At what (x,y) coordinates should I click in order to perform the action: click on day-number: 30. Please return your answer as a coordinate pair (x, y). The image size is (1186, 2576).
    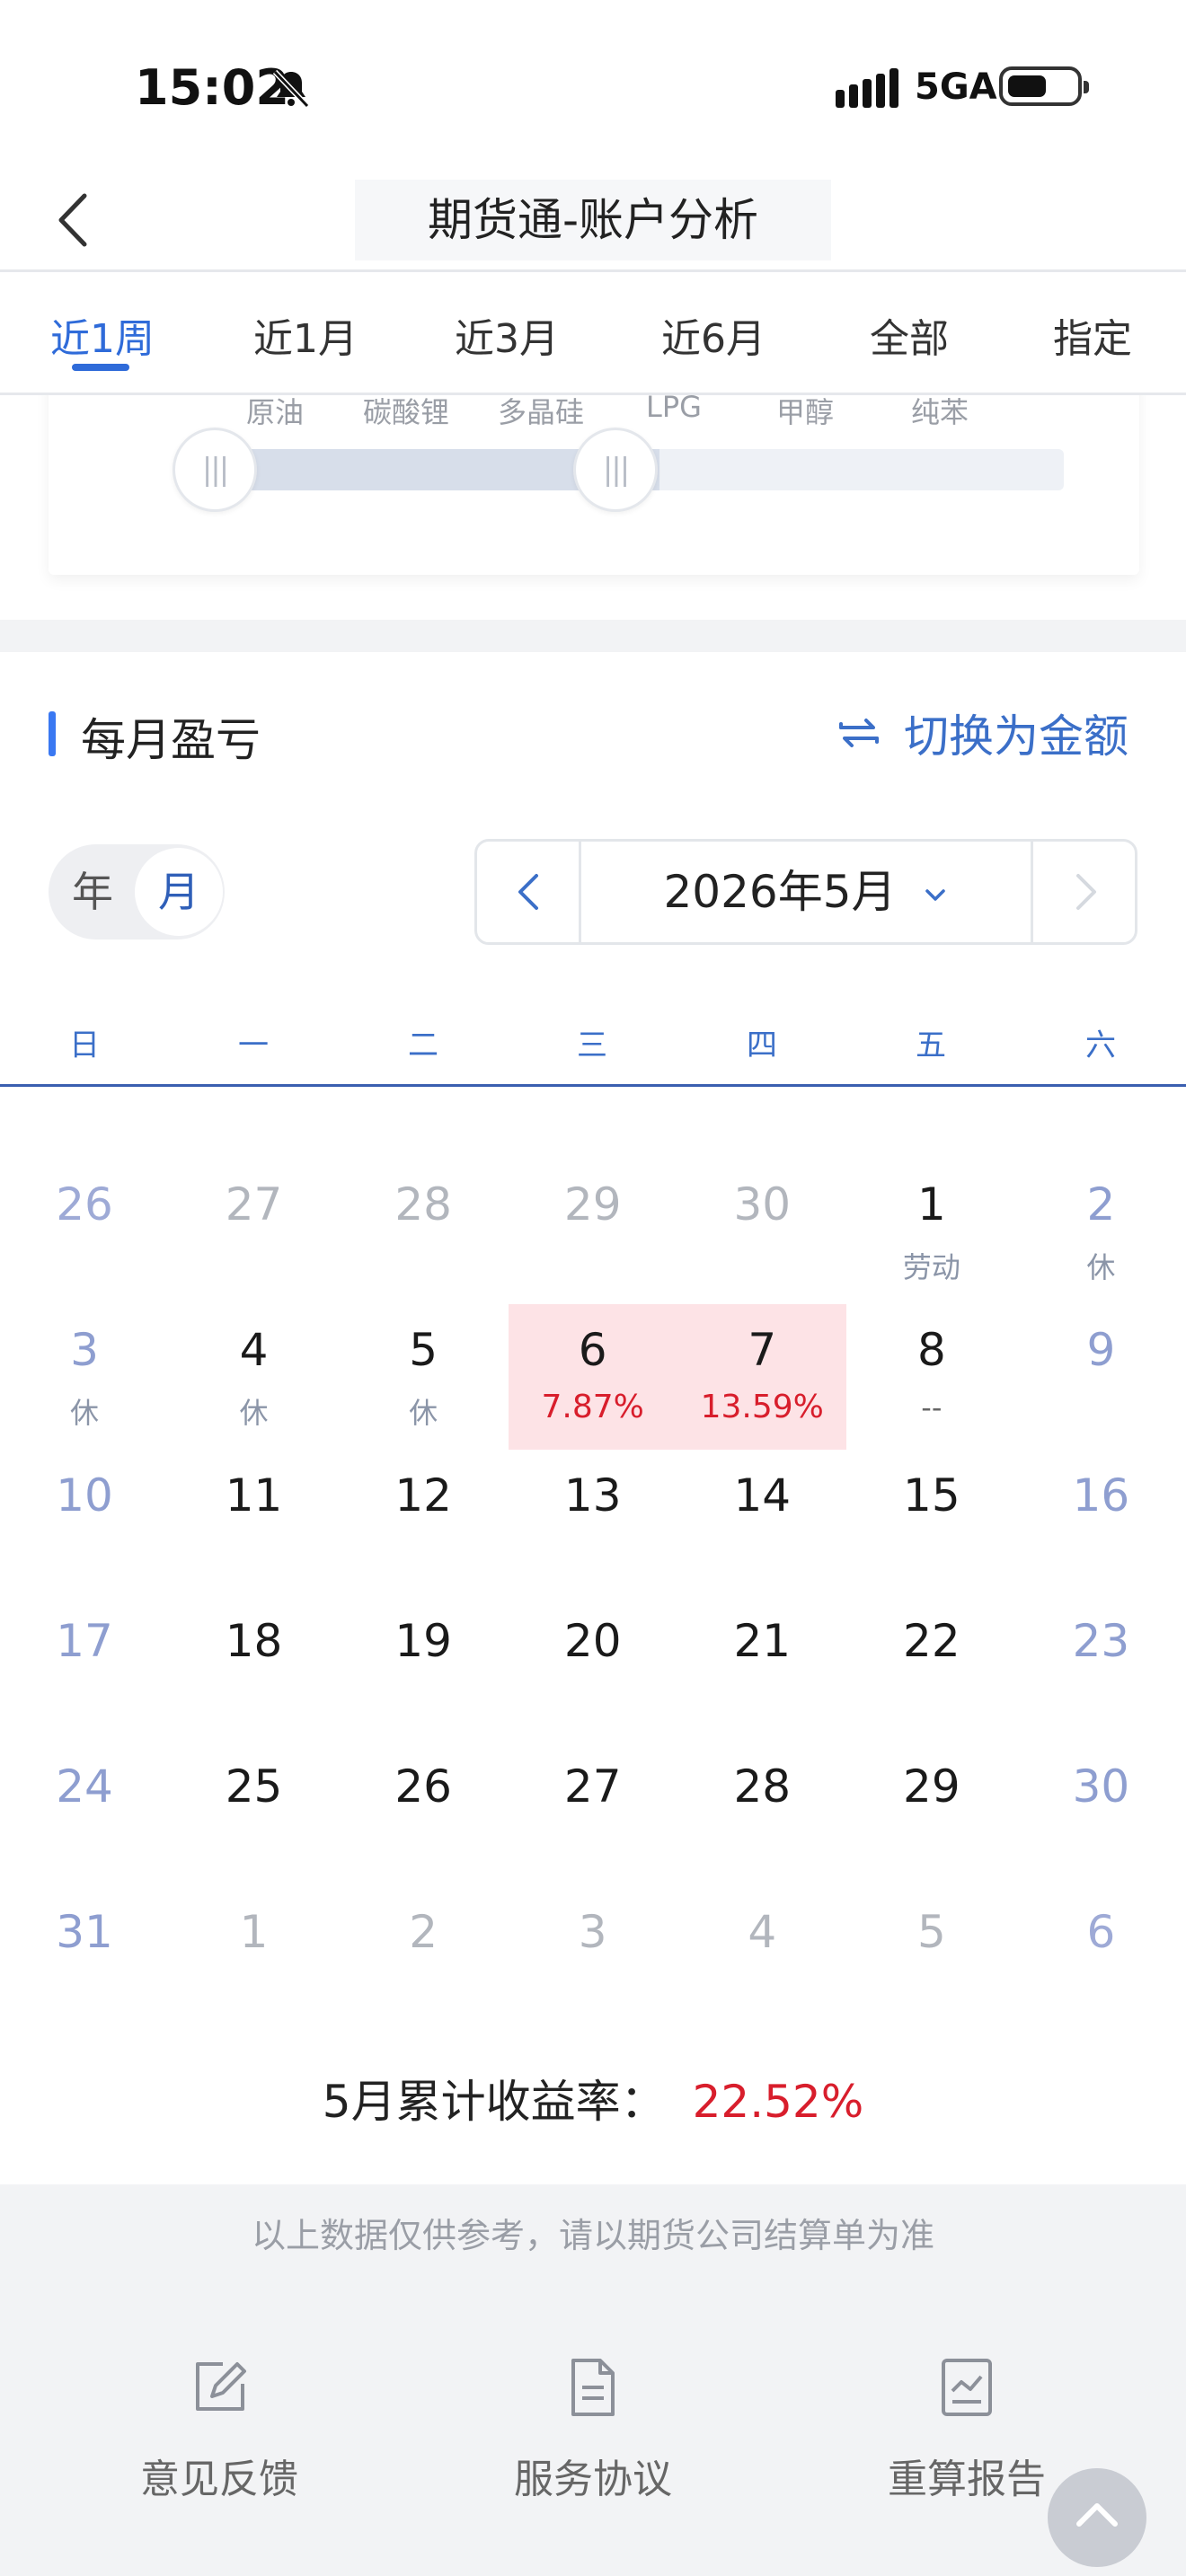
    Looking at the image, I should click on (1101, 1786).